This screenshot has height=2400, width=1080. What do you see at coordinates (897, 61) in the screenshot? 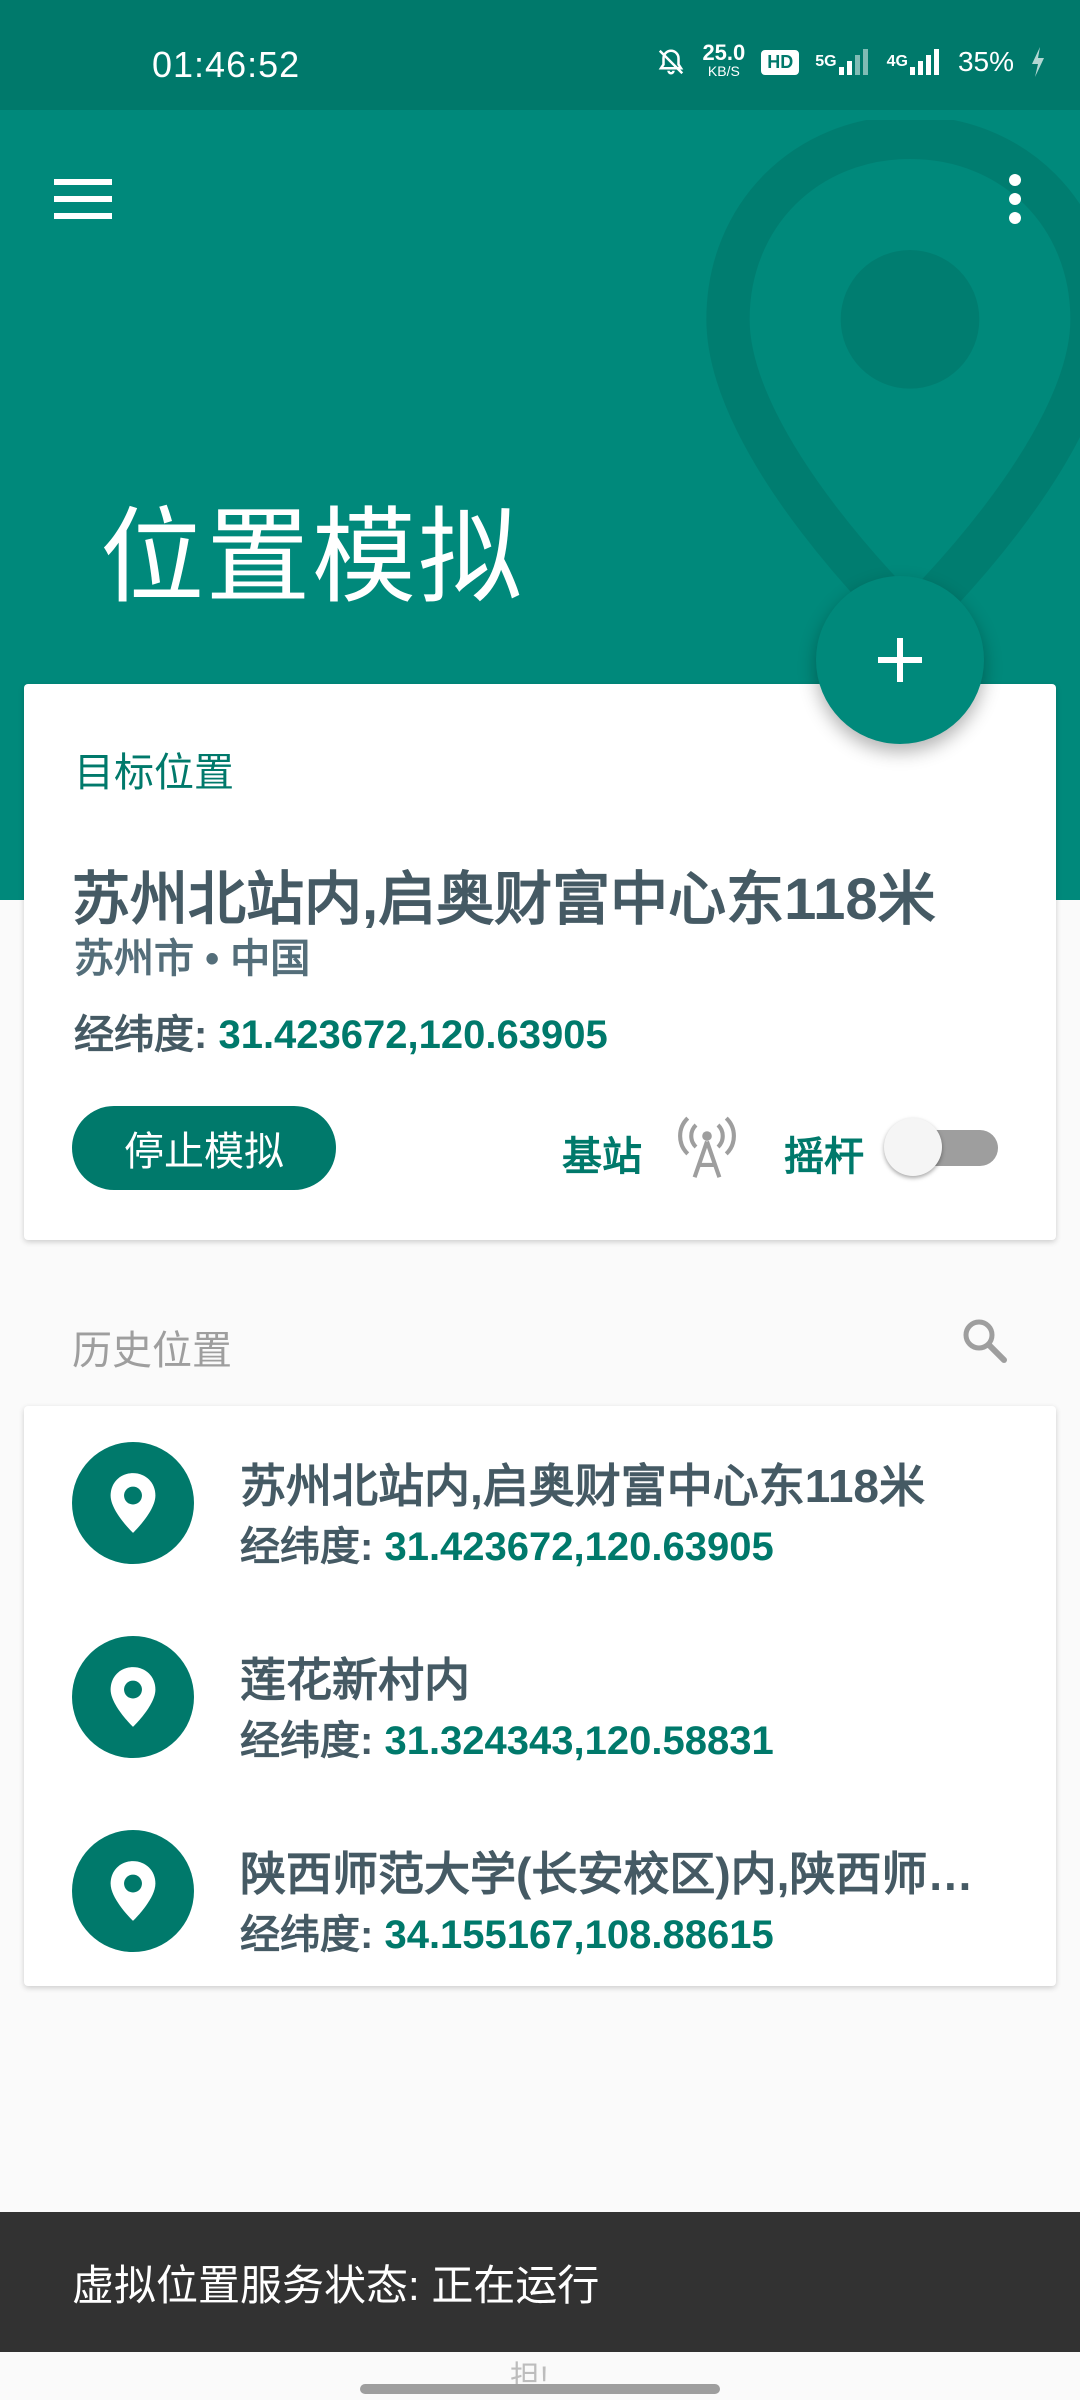
I see `sim2-label: 4G` at bounding box center [897, 61].